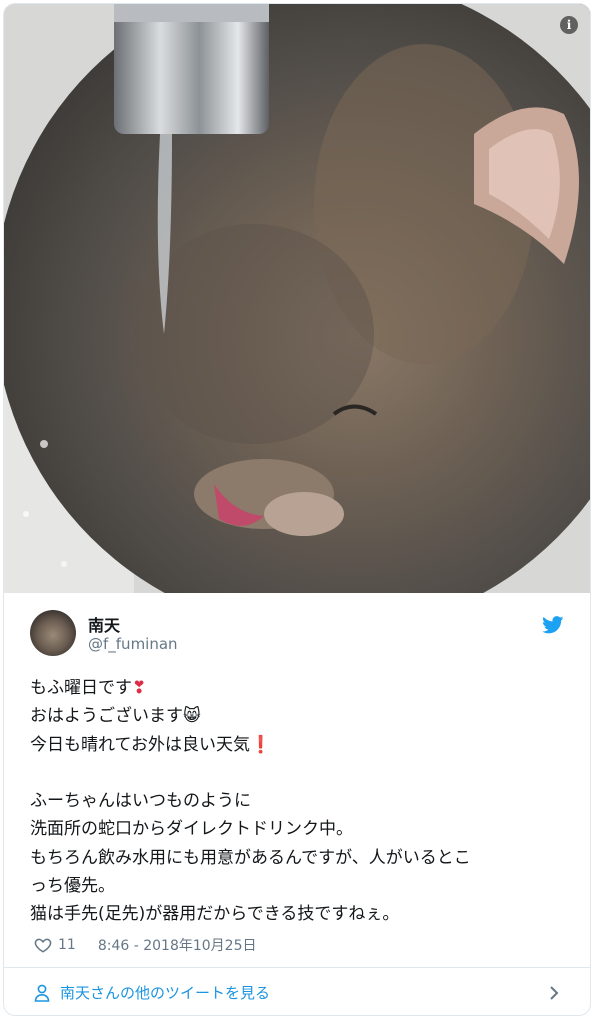  I want to click on tweet-line: もふ曜日です❣, so click(295, 688).